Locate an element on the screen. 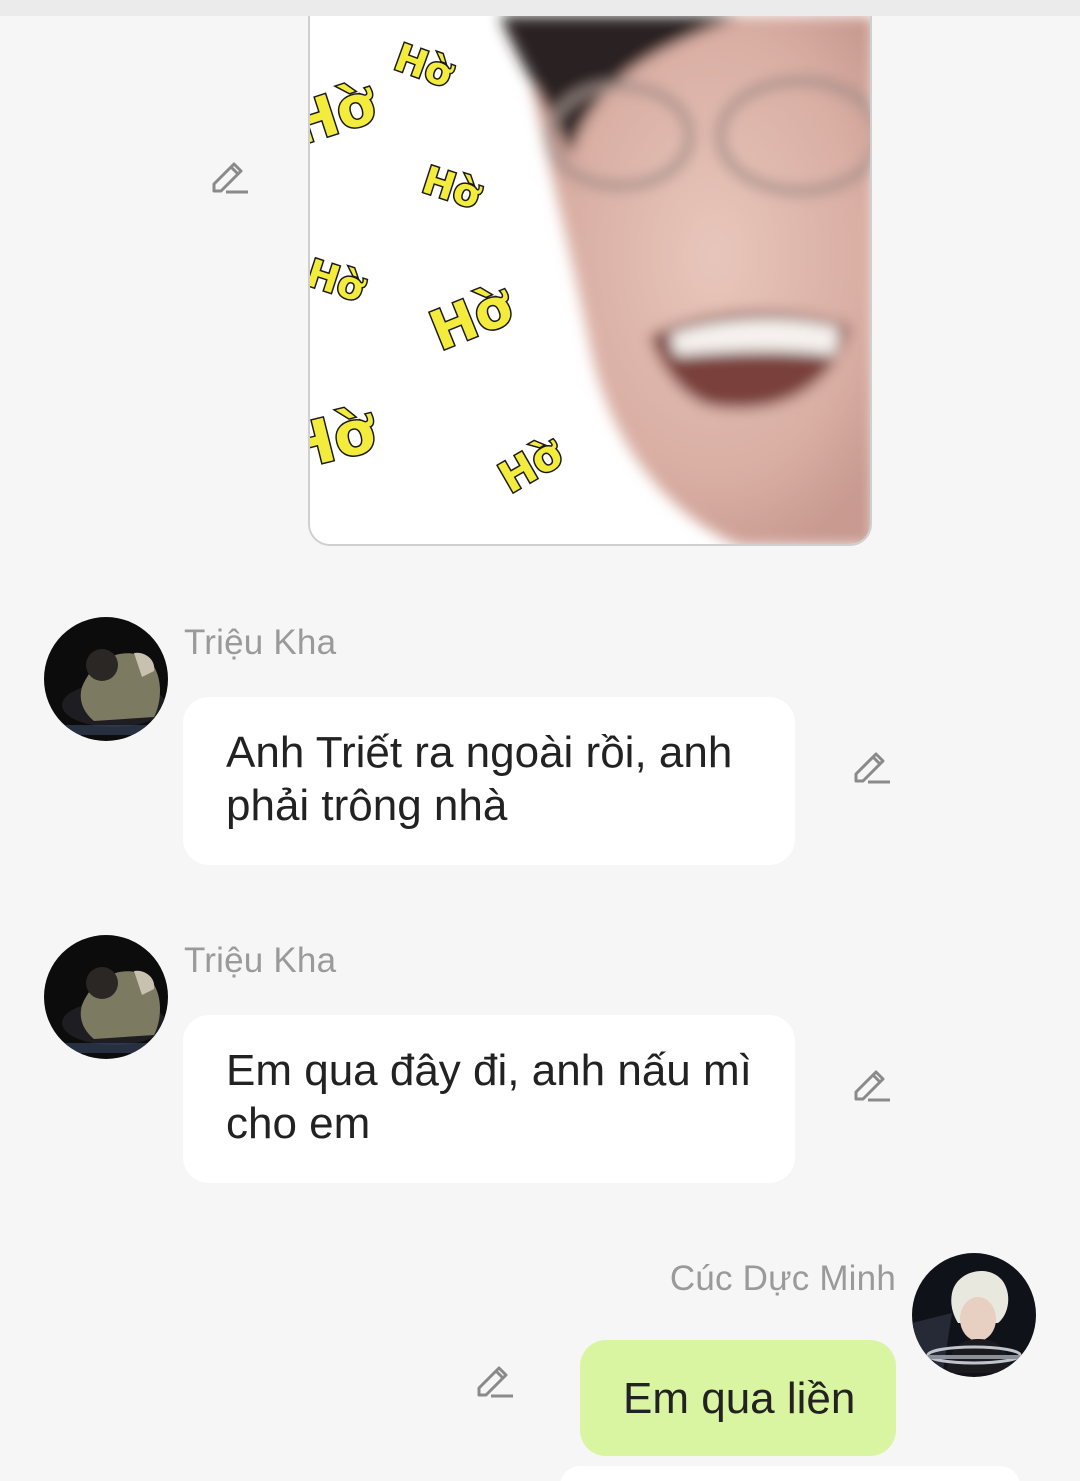  message-bubble-incoming: Em qua đây đi, anh nấu mì cho em is located at coordinates (489, 1099).